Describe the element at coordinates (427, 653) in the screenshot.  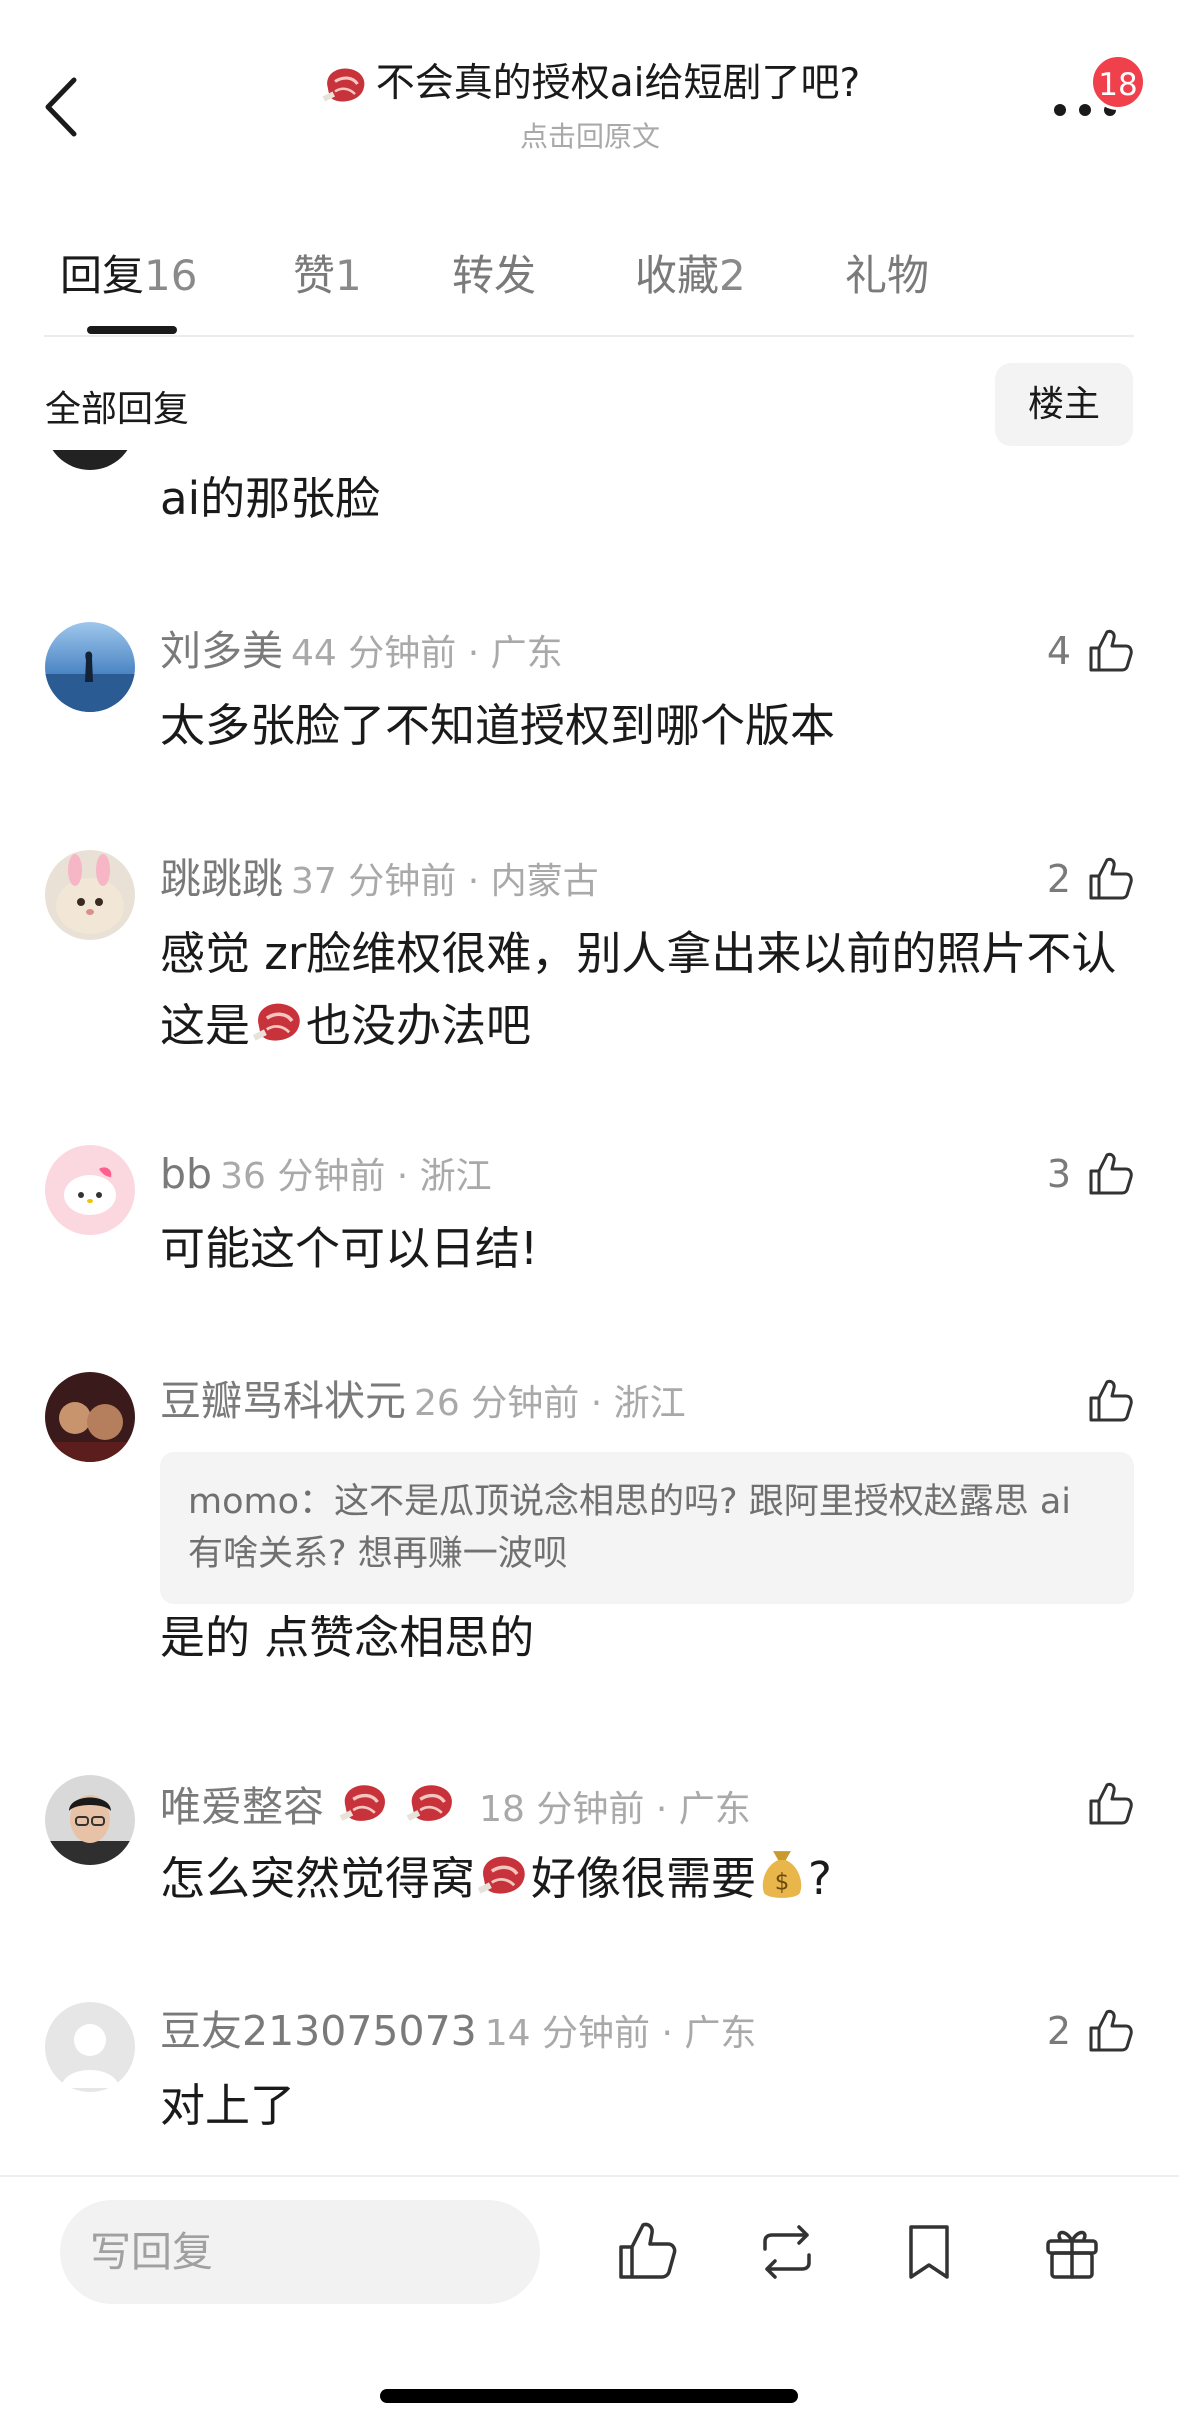
I see `timestamp: 44 分钟前 · 广东` at that location.